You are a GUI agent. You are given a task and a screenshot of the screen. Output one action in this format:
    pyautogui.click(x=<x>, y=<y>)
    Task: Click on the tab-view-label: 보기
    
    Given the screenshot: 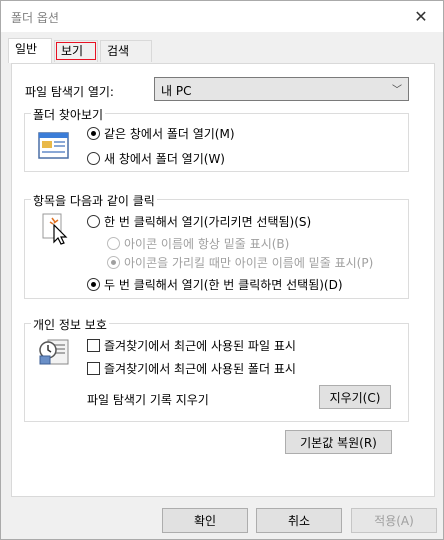 What is the action you would take?
    pyautogui.click(x=72, y=51)
    